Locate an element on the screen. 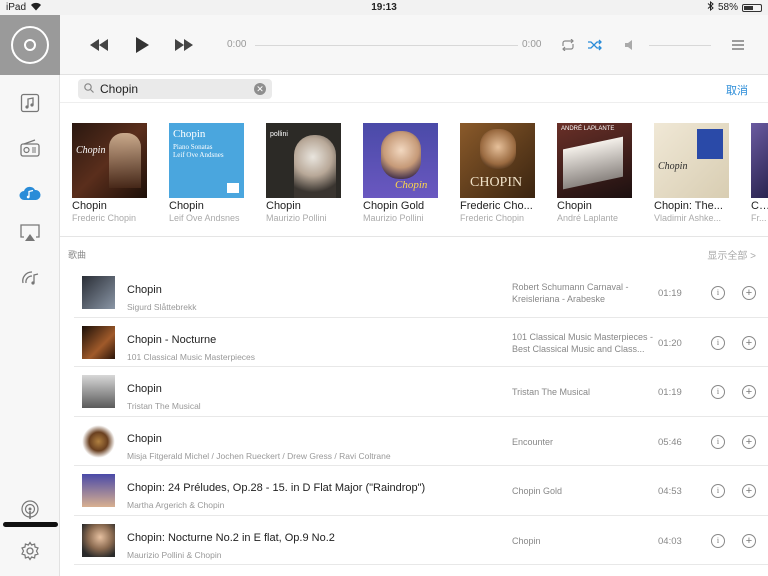  search-box: ✕ is located at coordinates (175, 89).